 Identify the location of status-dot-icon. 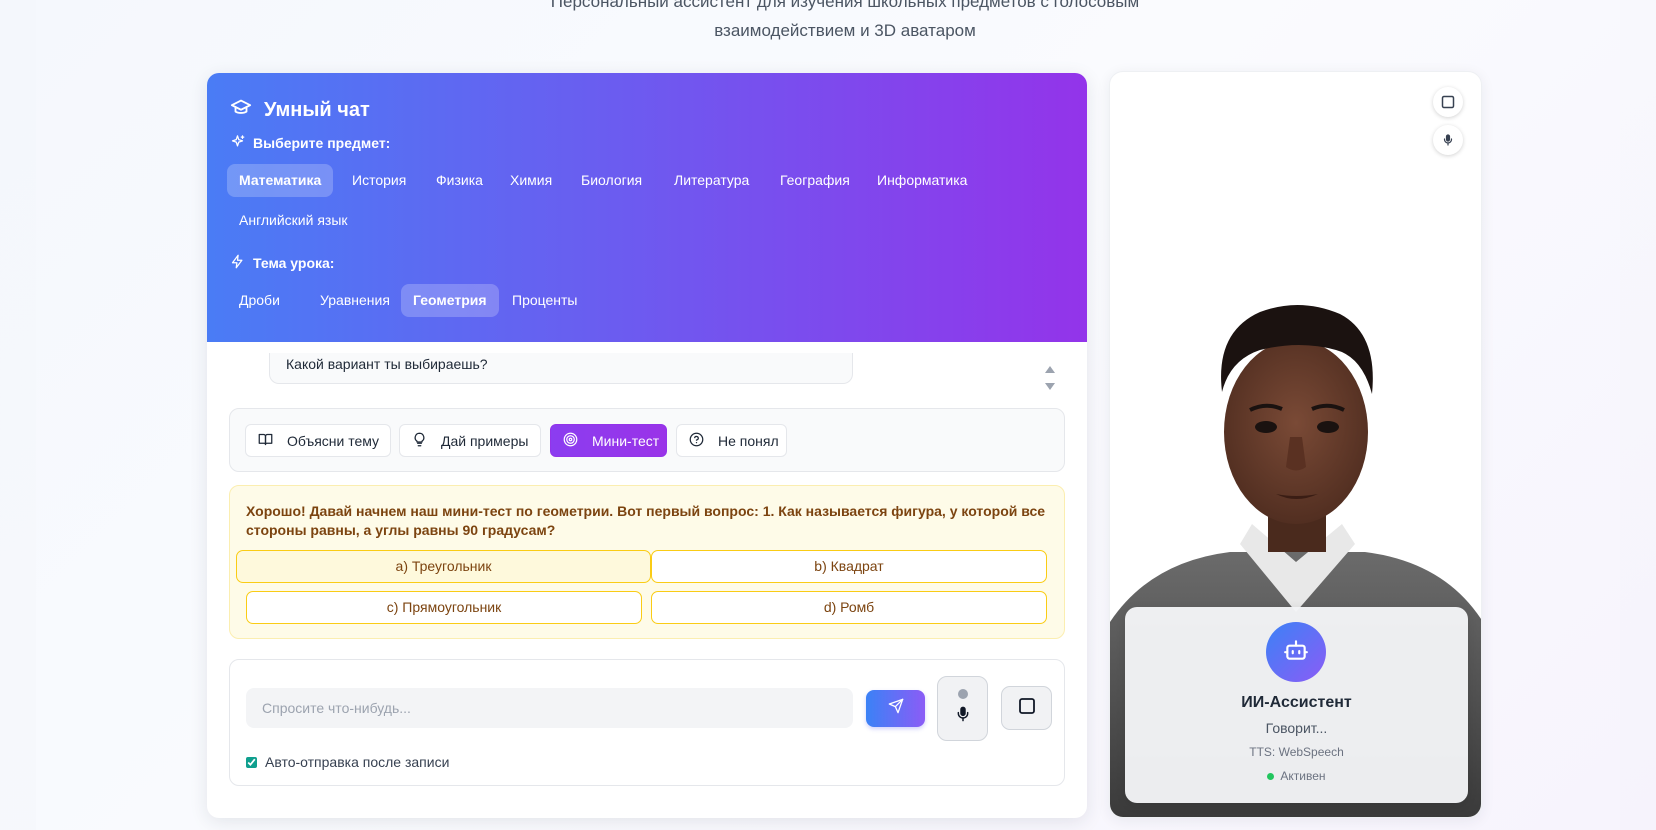
(1271, 776).